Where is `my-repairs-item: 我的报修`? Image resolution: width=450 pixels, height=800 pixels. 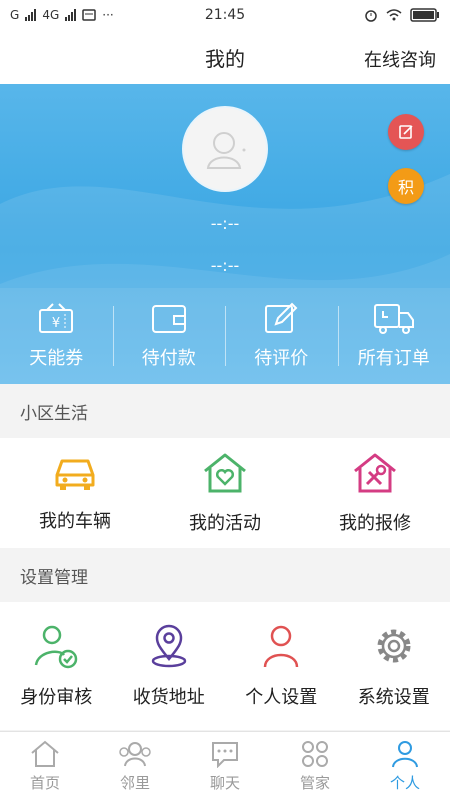 my-repairs-item: 我的报修 is located at coordinates (375, 493).